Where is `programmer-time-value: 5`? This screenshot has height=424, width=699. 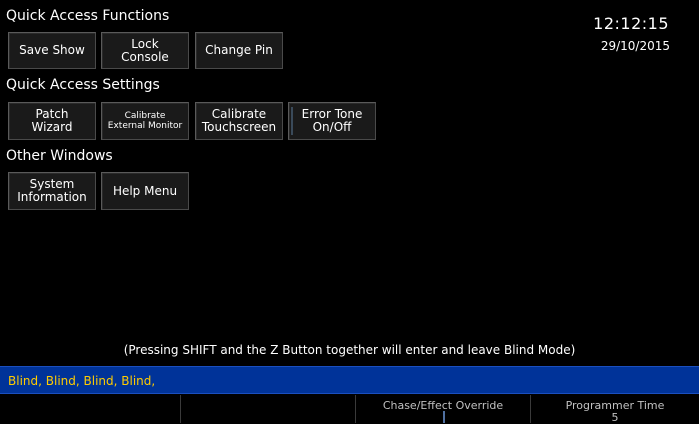 programmer-time-value: 5 is located at coordinates (615, 417).